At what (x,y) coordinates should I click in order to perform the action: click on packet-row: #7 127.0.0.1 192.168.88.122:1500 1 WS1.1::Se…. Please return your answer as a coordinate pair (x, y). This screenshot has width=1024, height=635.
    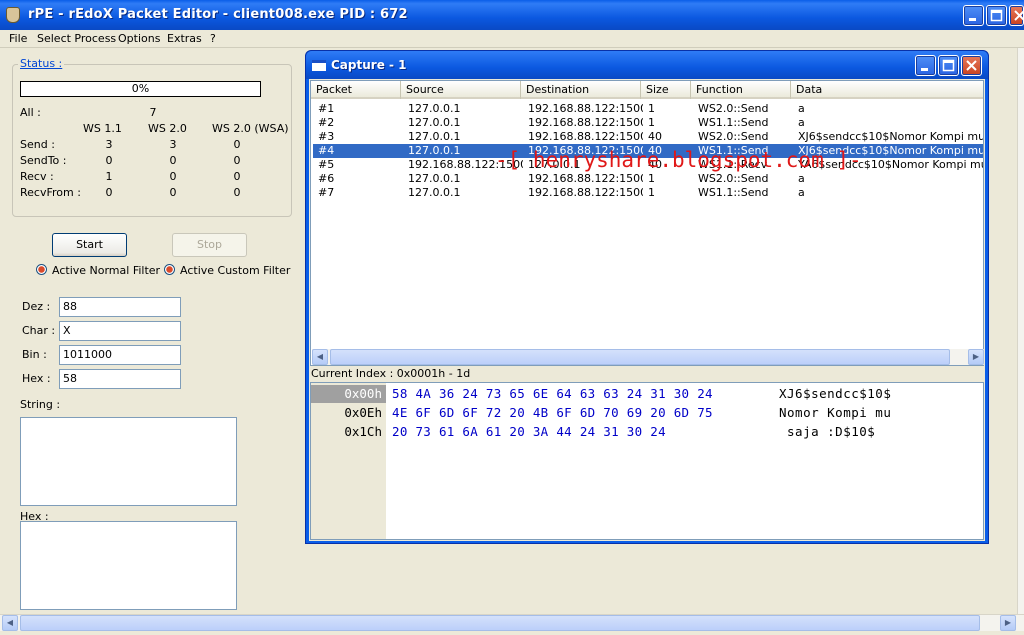
    Looking at the image, I should click on (648, 193).